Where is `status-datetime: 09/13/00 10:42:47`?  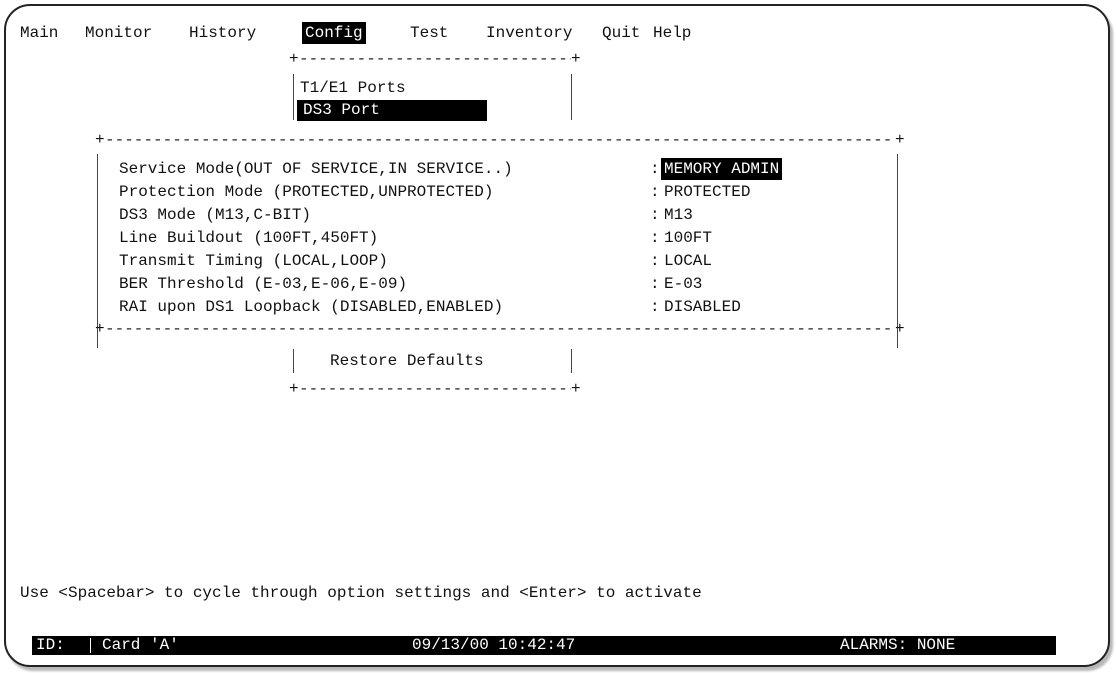 status-datetime: 09/13/00 10:42:47 is located at coordinates (494, 645).